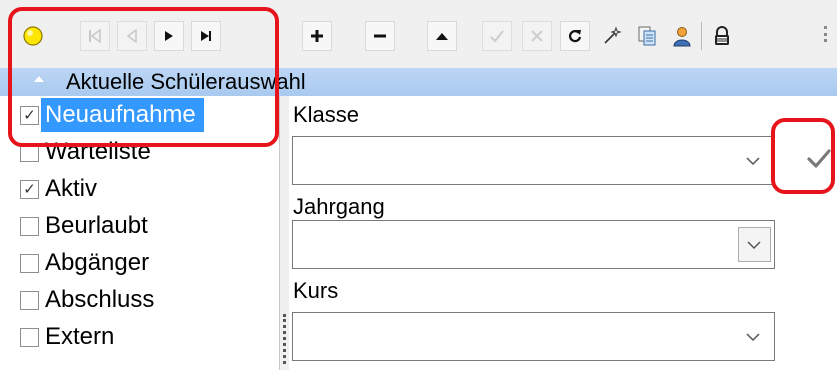 This screenshot has height=370, width=837. I want to click on next-record-button, so click(169, 36).